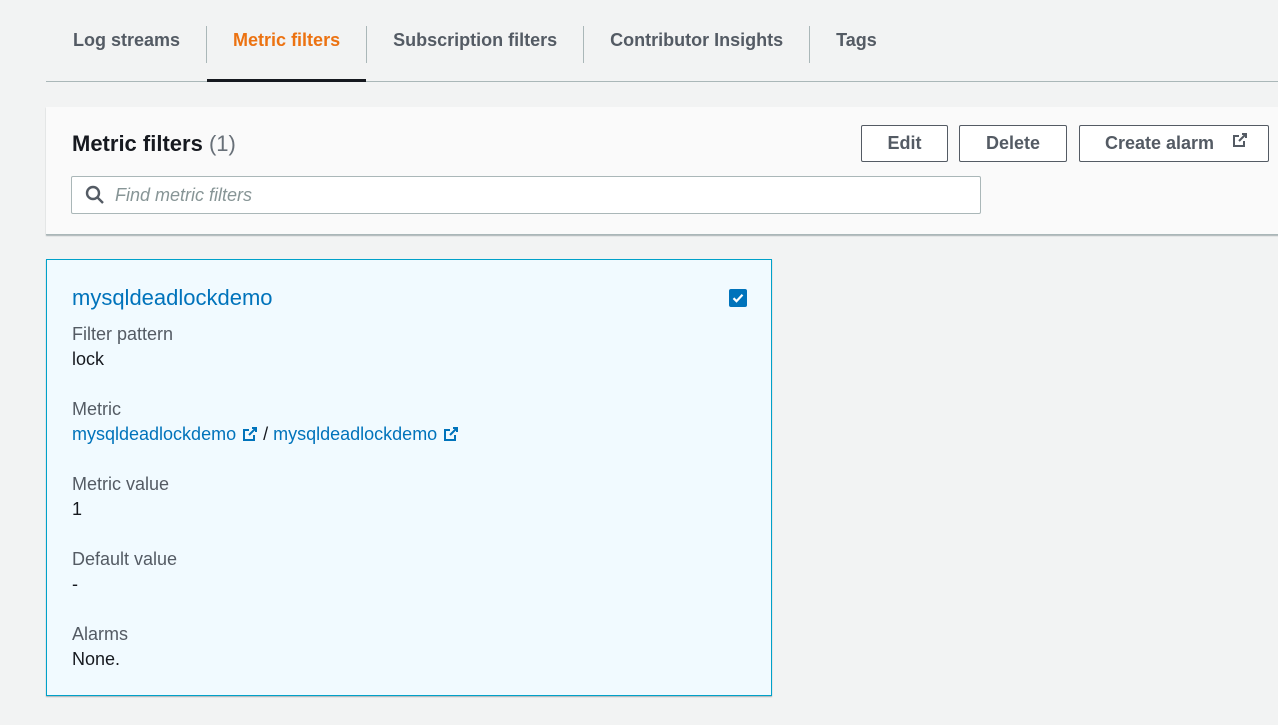 The height and width of the screenshot is (725, 1278). I want to click on search-icon, so click(95, 195).